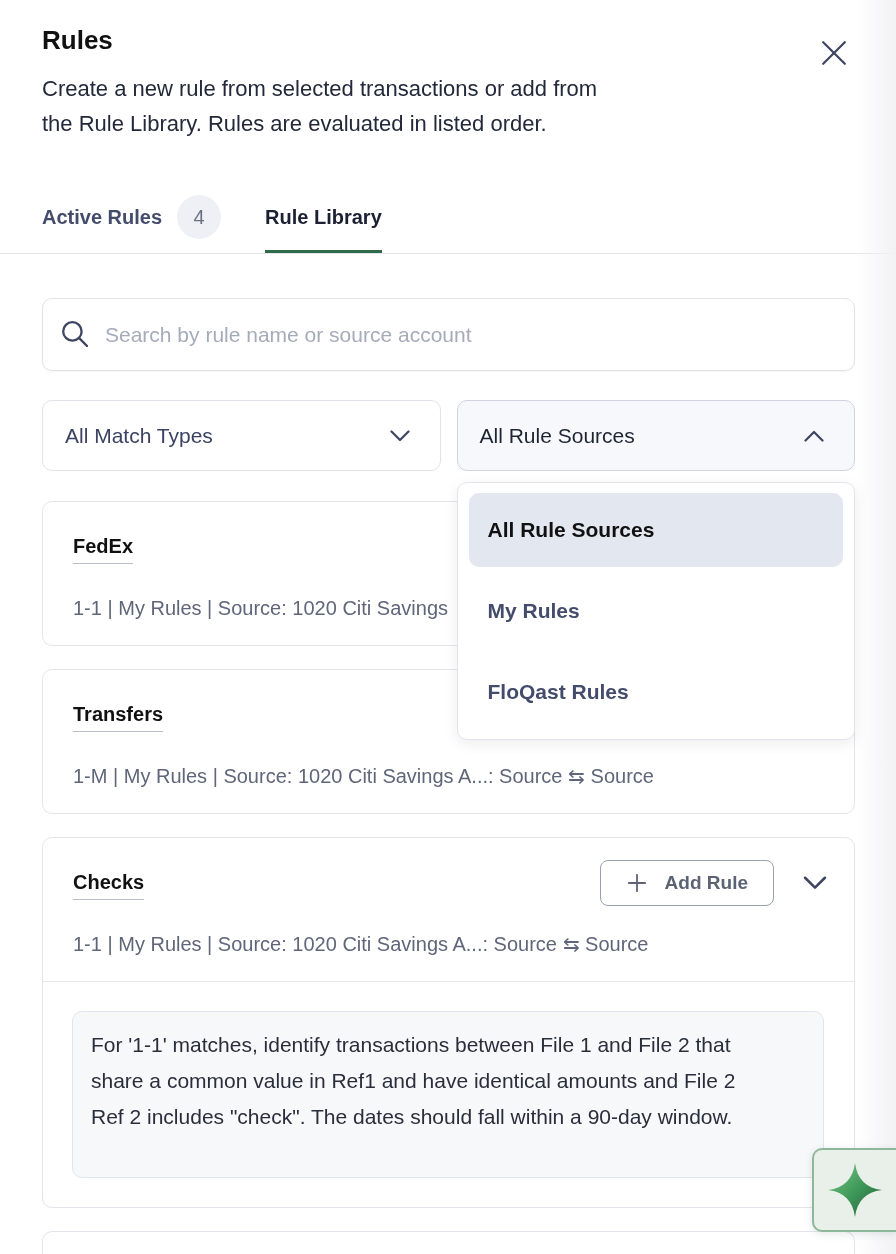 This screenshot has width=896, height=1254. I want to click on count-badge: 4, so click(199, 217).